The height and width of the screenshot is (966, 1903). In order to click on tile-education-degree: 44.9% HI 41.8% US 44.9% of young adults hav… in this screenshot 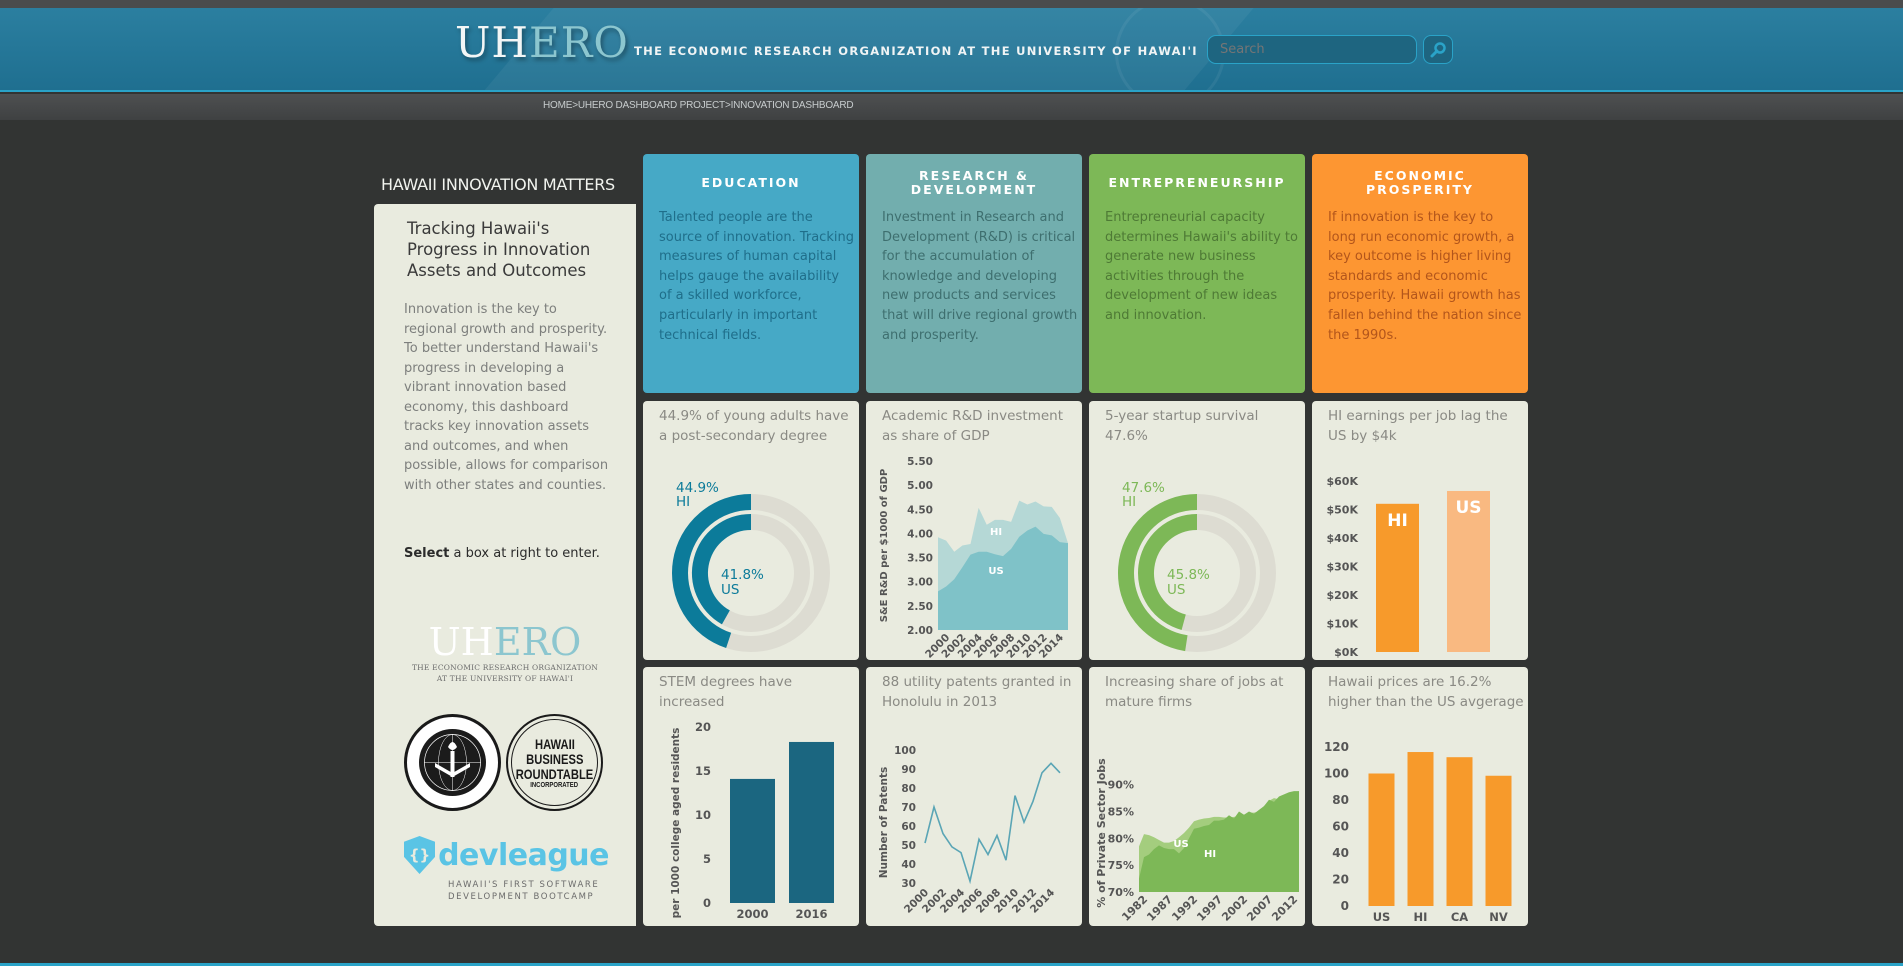, I will do `click(751, 530)`.